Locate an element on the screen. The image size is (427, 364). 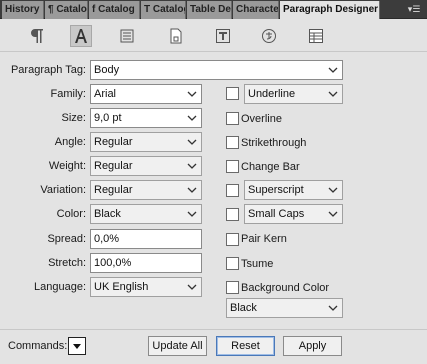
tsume-label: Tsume is located at coordinates (257, 264).